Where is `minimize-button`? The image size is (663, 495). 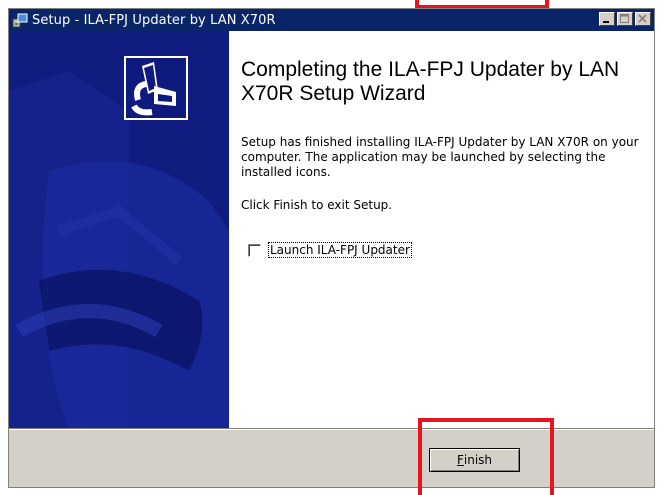
minimize-button is located at coordinates (607, 19).